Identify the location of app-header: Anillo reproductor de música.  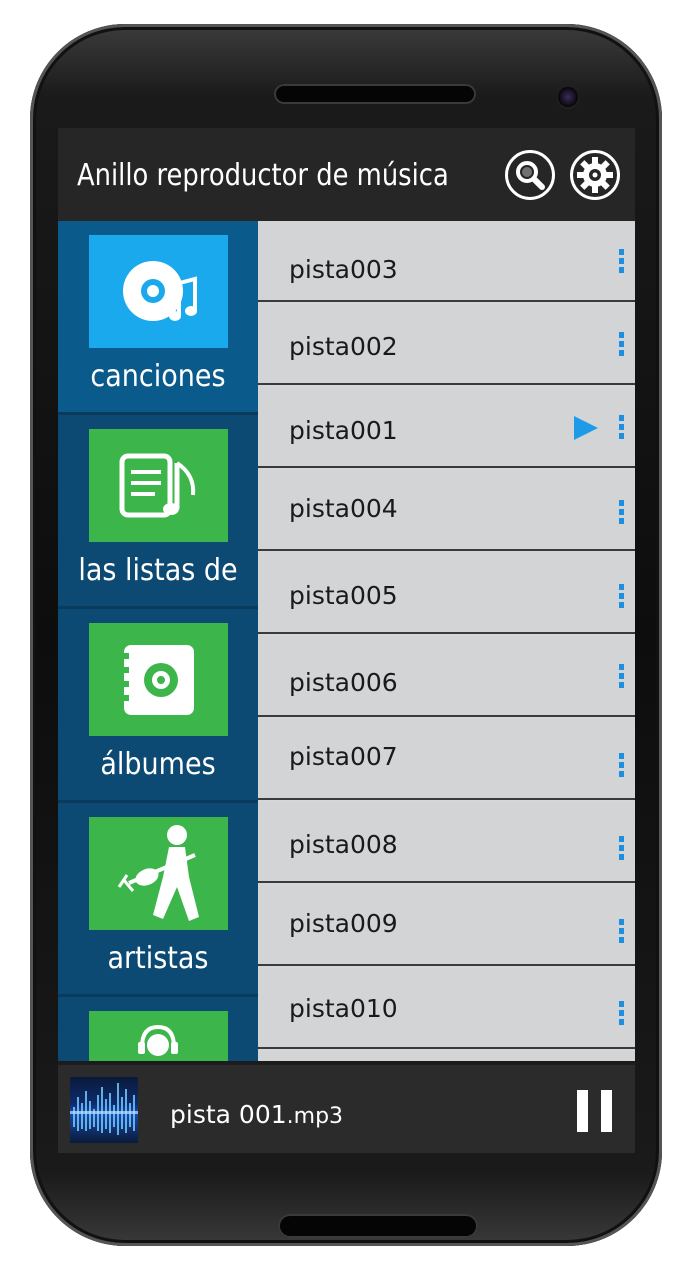
(346, 174).